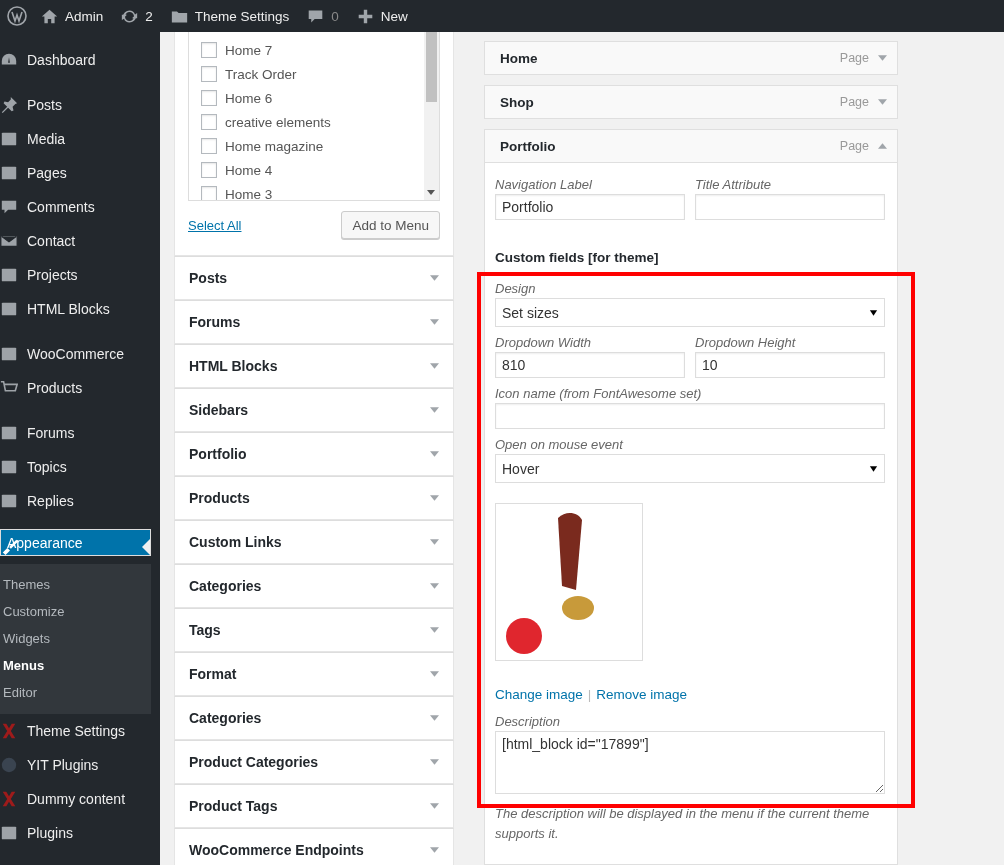  What do you see at coordinates (80, 388) in the screenshot?
I see `sidebar-item: Products` at bounding box center [80, 388].